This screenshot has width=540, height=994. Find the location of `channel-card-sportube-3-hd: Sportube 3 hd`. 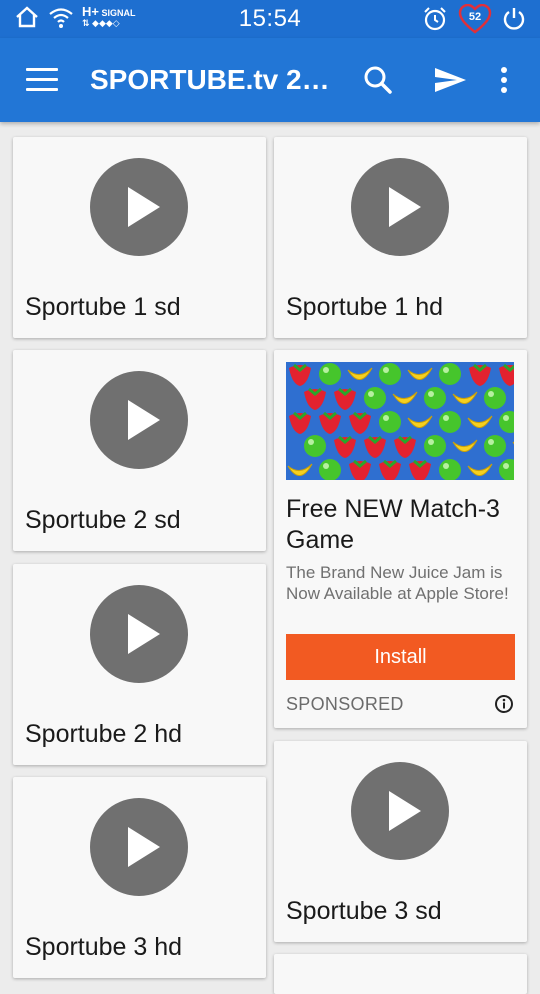

channel-card-sportube-3-hd: Sportube 3 hd is located at coordinates (139, 877).